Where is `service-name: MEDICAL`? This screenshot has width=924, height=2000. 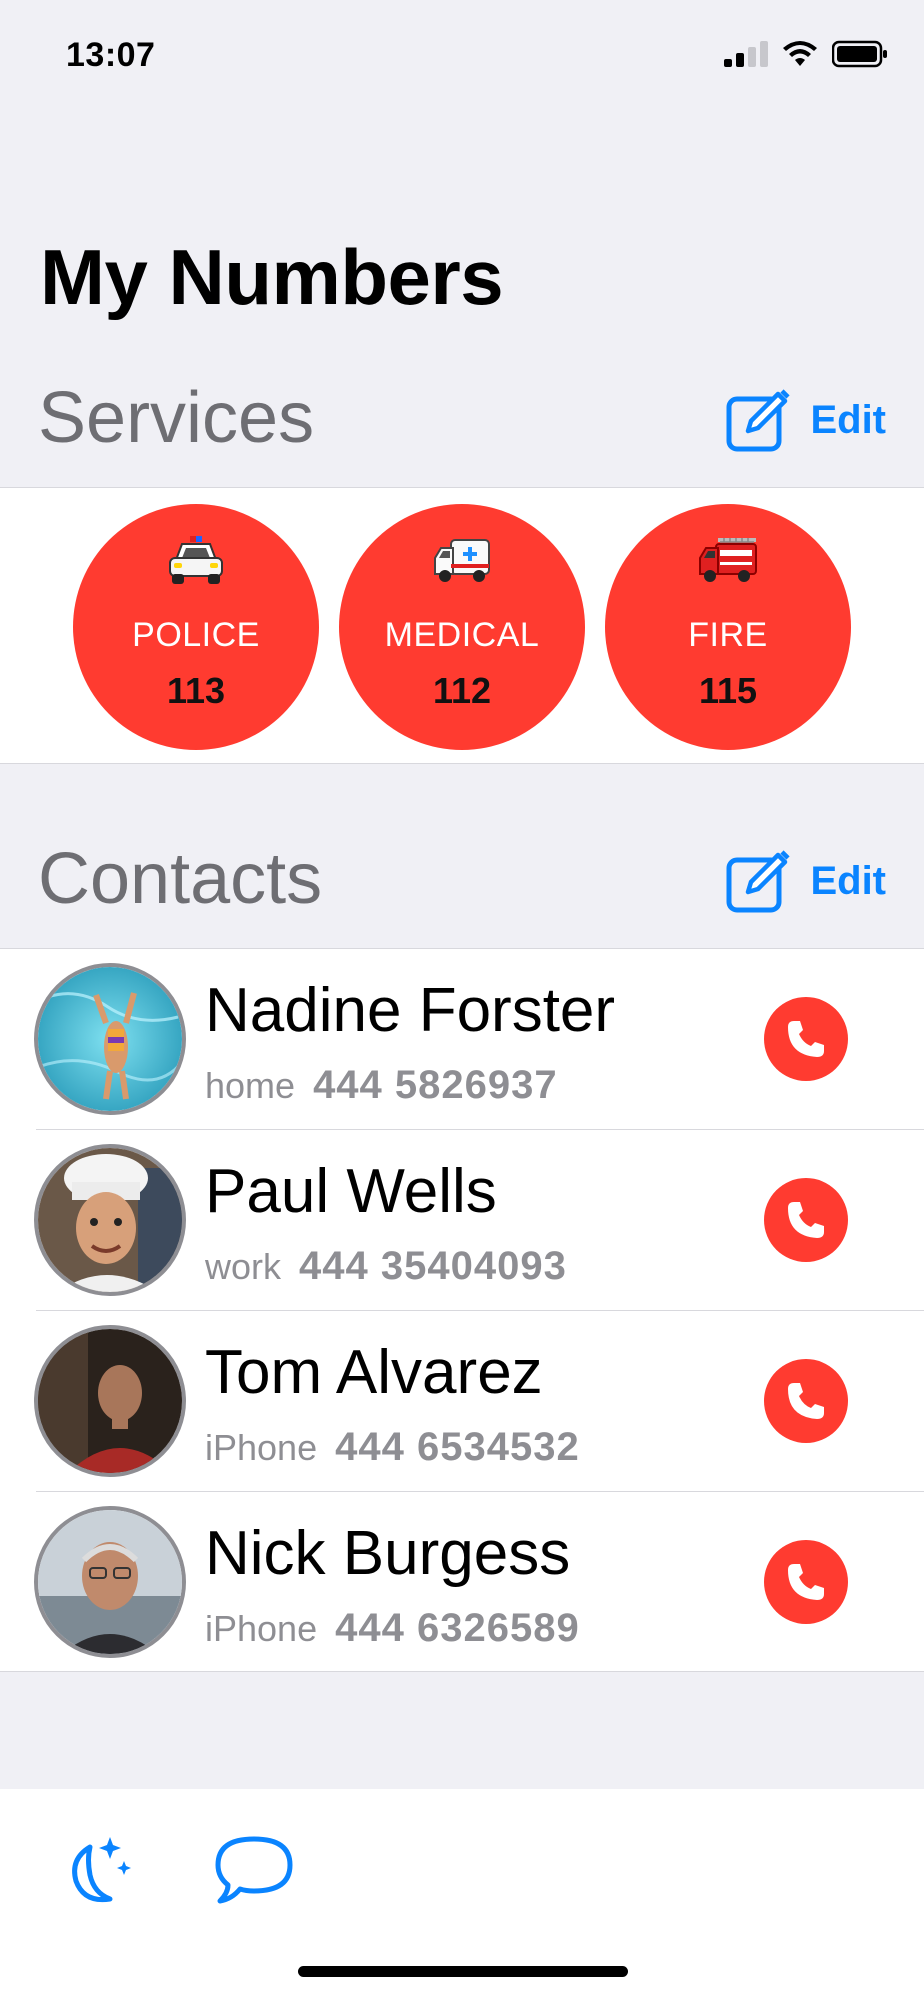
service-name: MEDICAL is located at coordinates (462, 635).